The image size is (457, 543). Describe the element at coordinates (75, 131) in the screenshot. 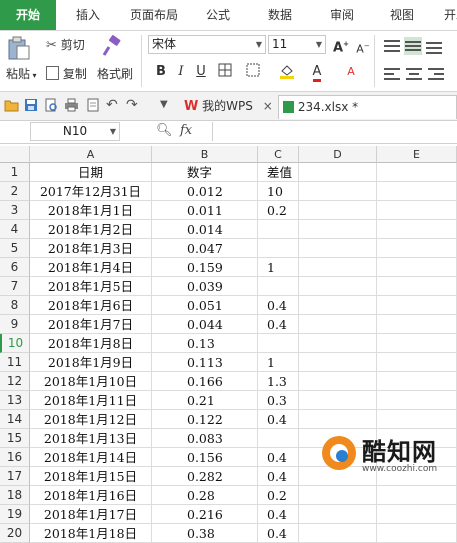

I see `name-box: N10 ▼` at that location.